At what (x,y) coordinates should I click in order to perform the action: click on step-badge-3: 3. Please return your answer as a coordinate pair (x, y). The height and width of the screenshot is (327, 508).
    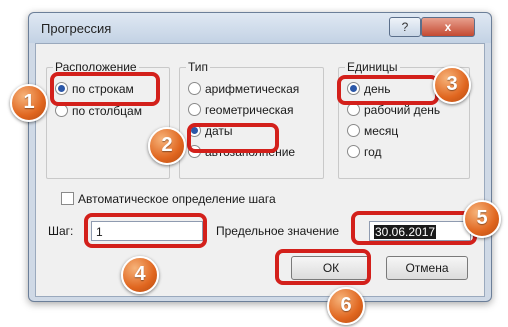
    Looking at the image, I should click on (452, 85).